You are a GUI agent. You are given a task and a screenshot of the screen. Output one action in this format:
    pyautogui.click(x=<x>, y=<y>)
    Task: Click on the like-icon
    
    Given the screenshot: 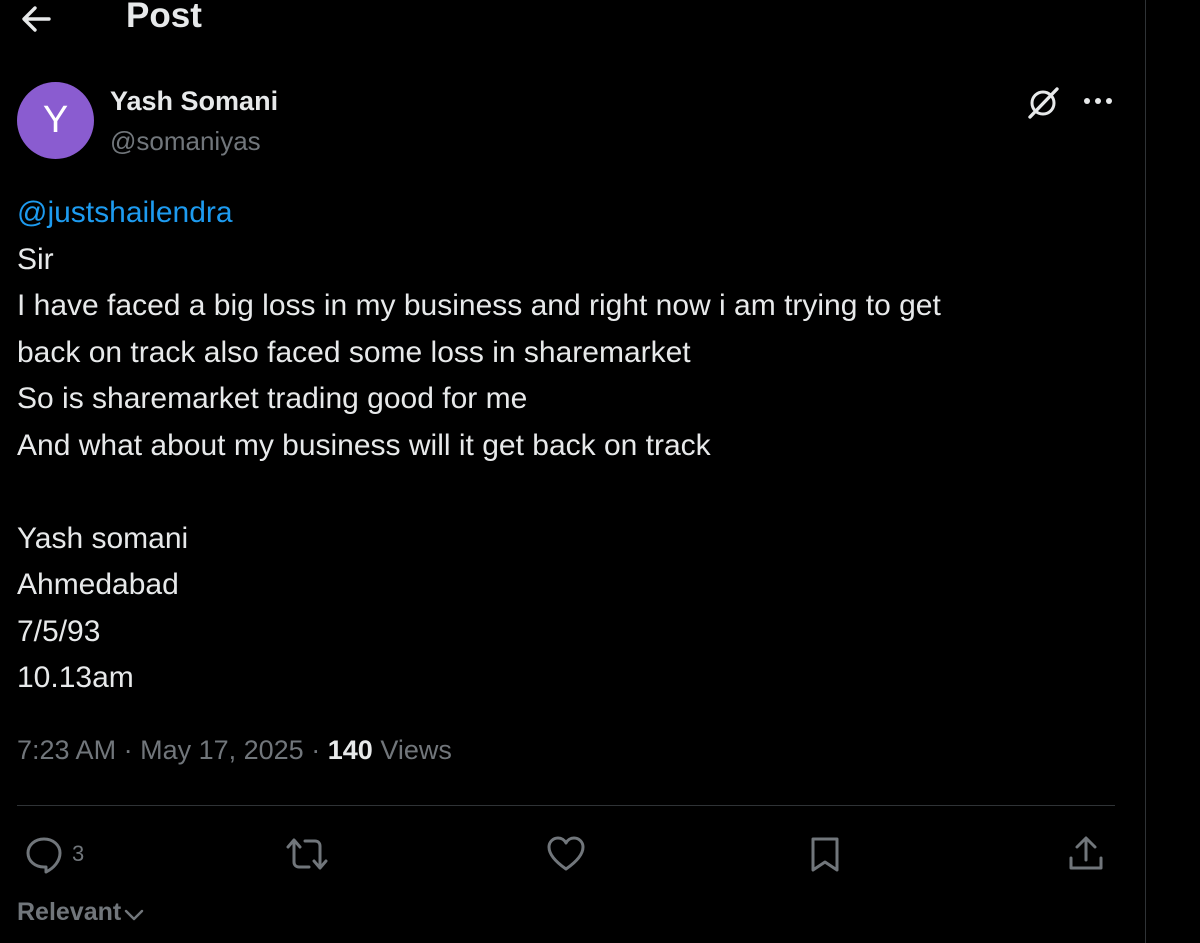 What is the action you would take?
    pyautogui.click(x=566, y=853)
    